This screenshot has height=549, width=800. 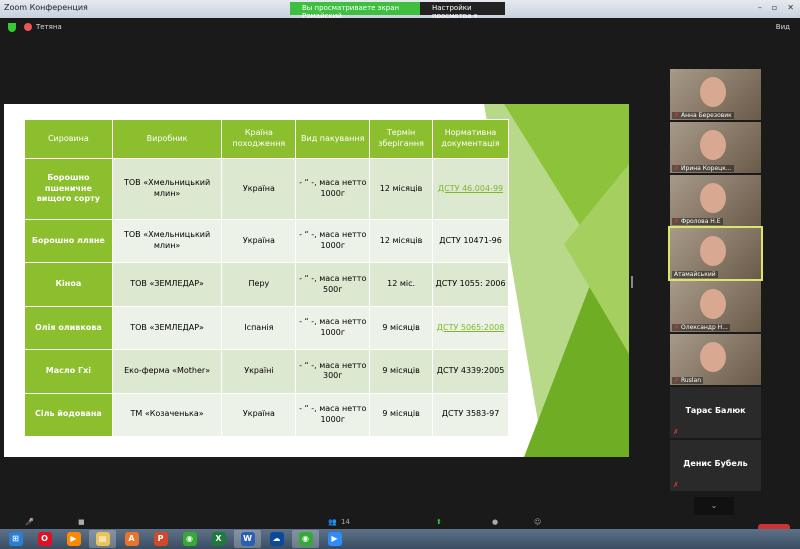 I want to click on participant-tile: Тарас Балюк ✗, so click(x=715, y=412).